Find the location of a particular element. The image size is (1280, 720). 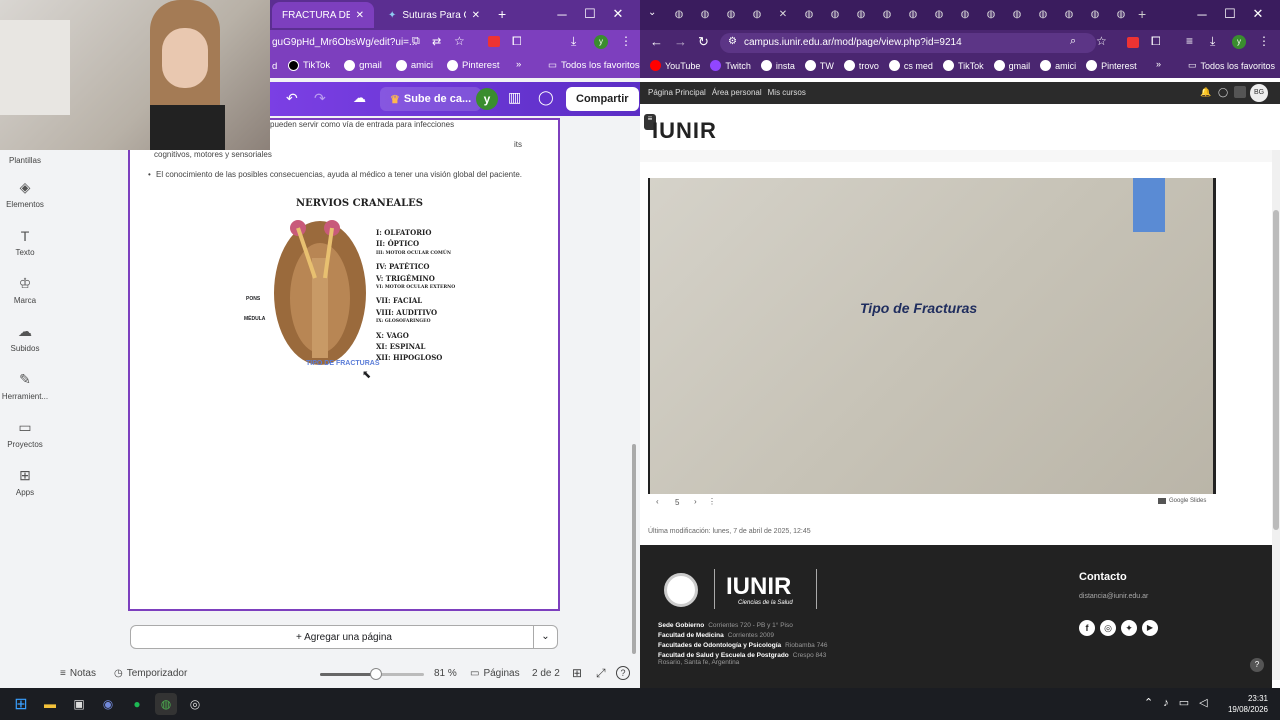

clock: 23:31 19/08/2026 is located at coordinates (1245, 704).